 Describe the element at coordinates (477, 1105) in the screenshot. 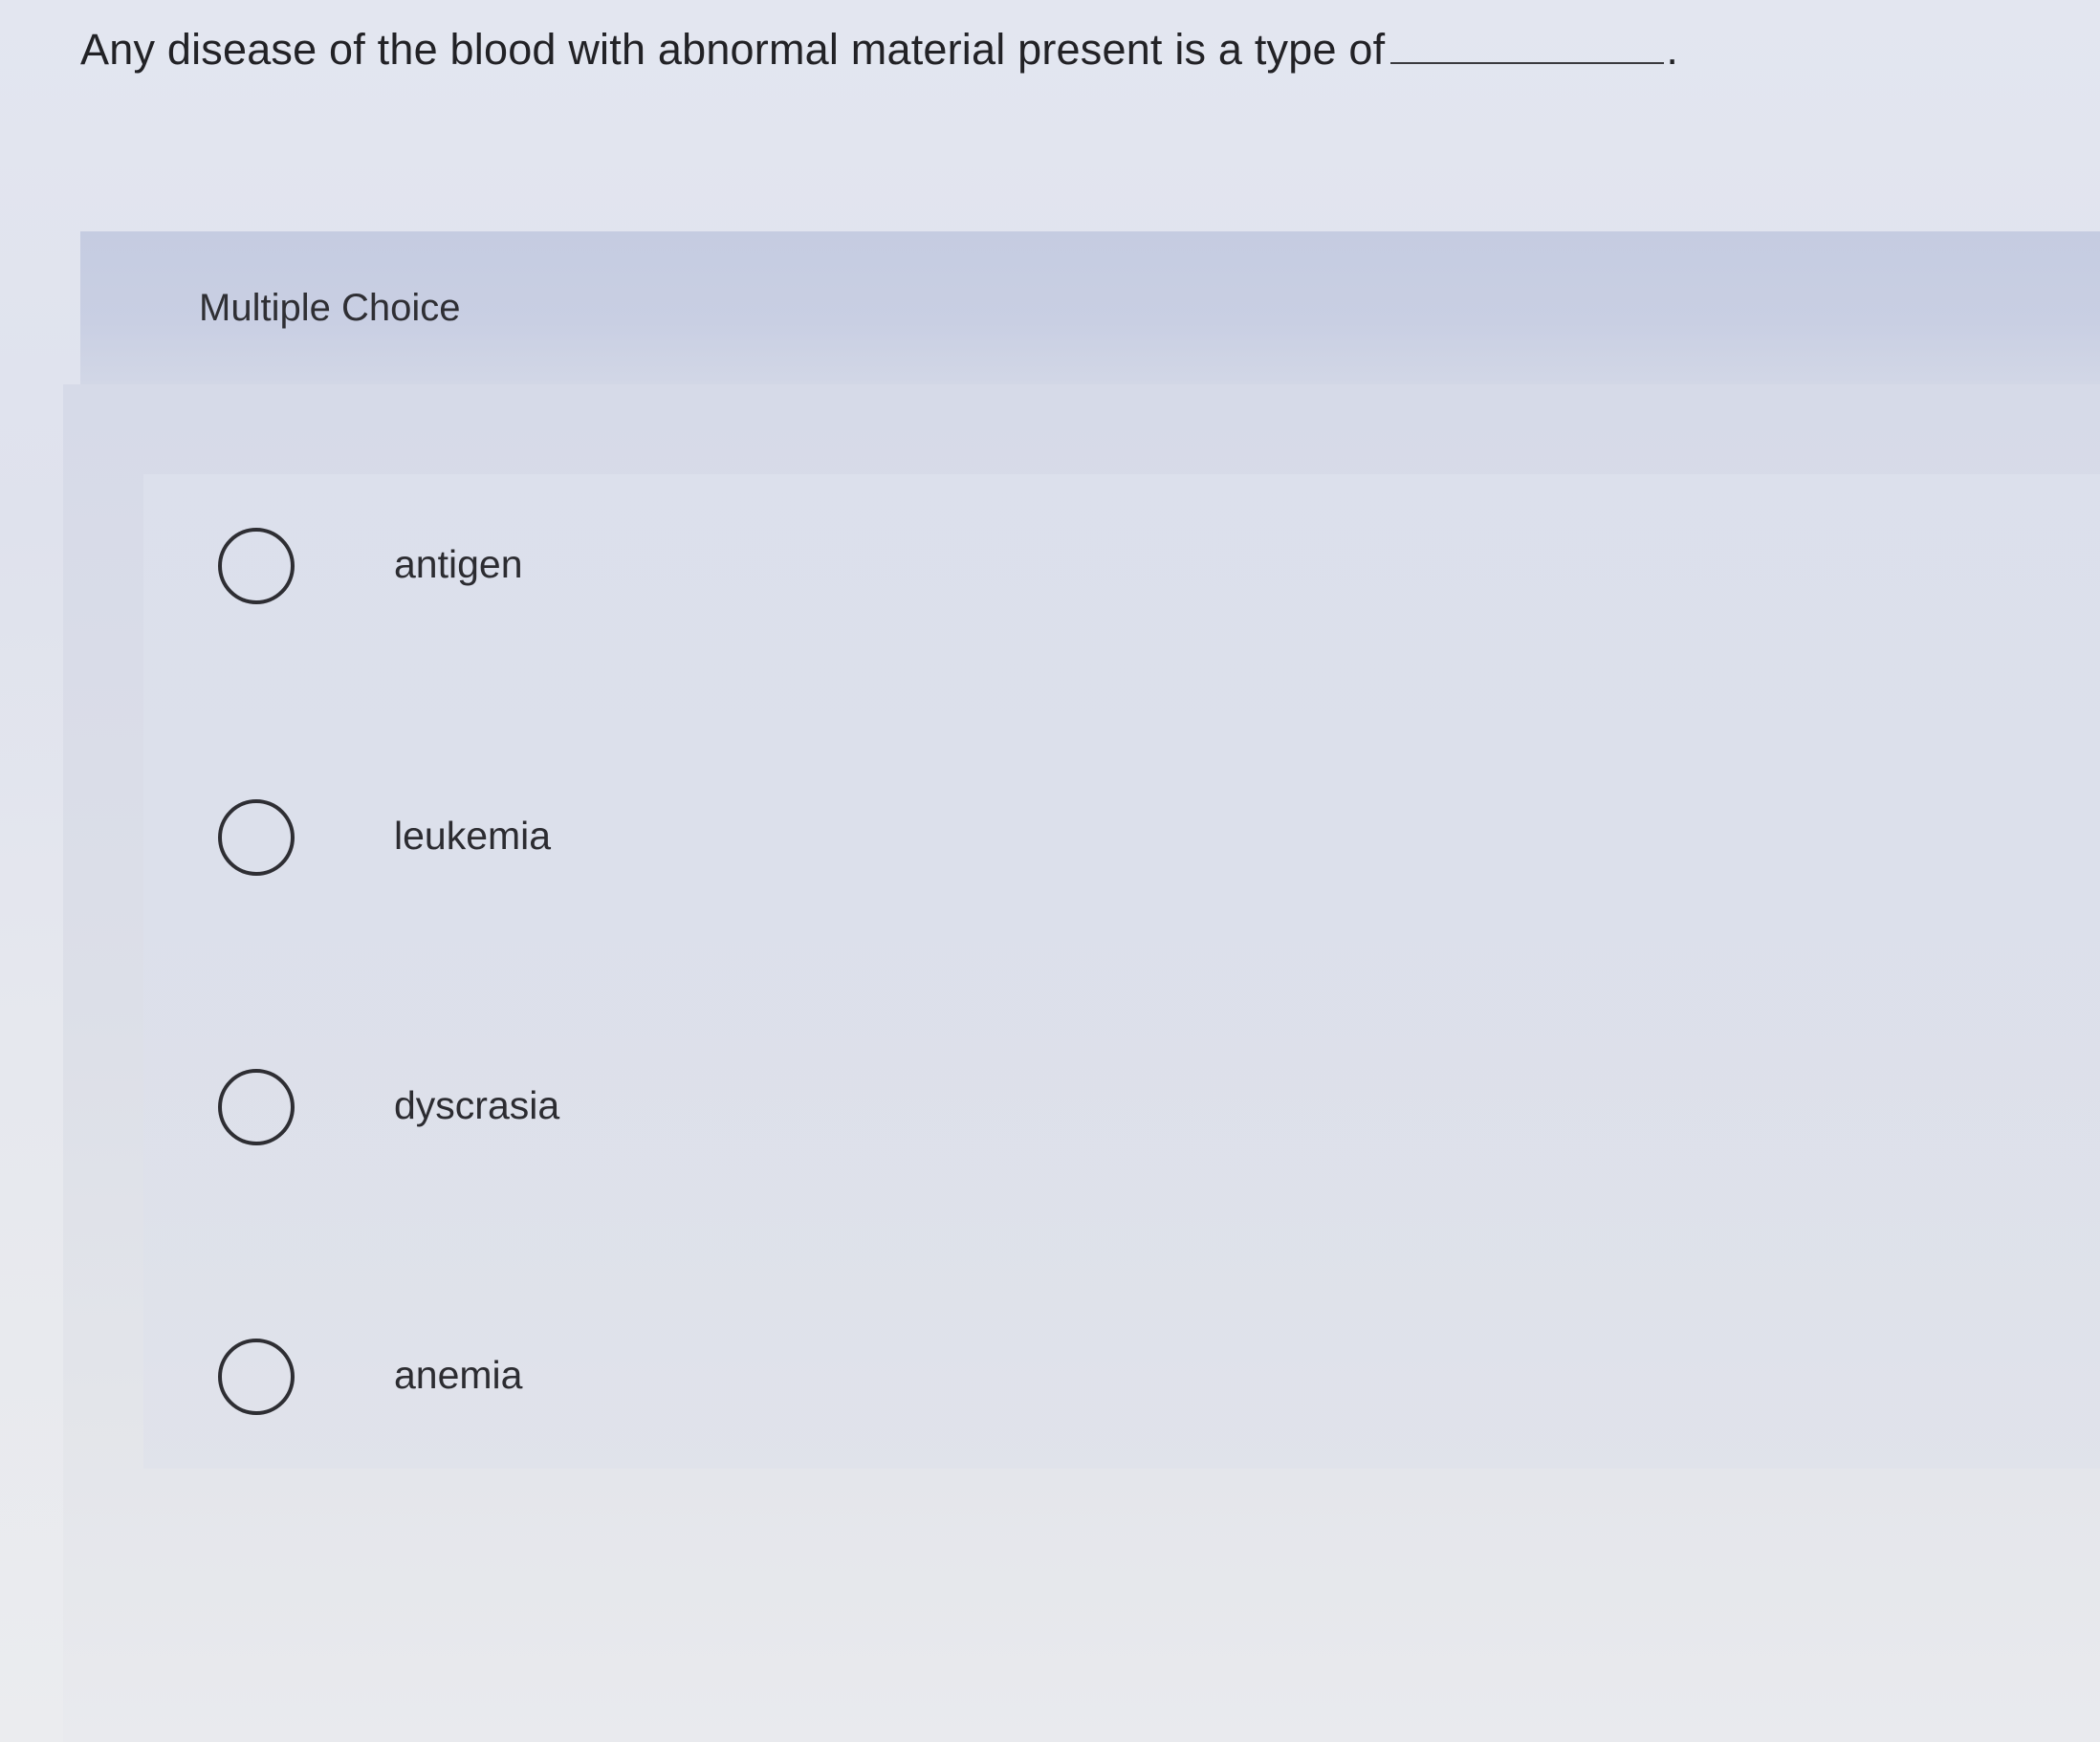

I see `choice-label: dyscrasia` at that location.